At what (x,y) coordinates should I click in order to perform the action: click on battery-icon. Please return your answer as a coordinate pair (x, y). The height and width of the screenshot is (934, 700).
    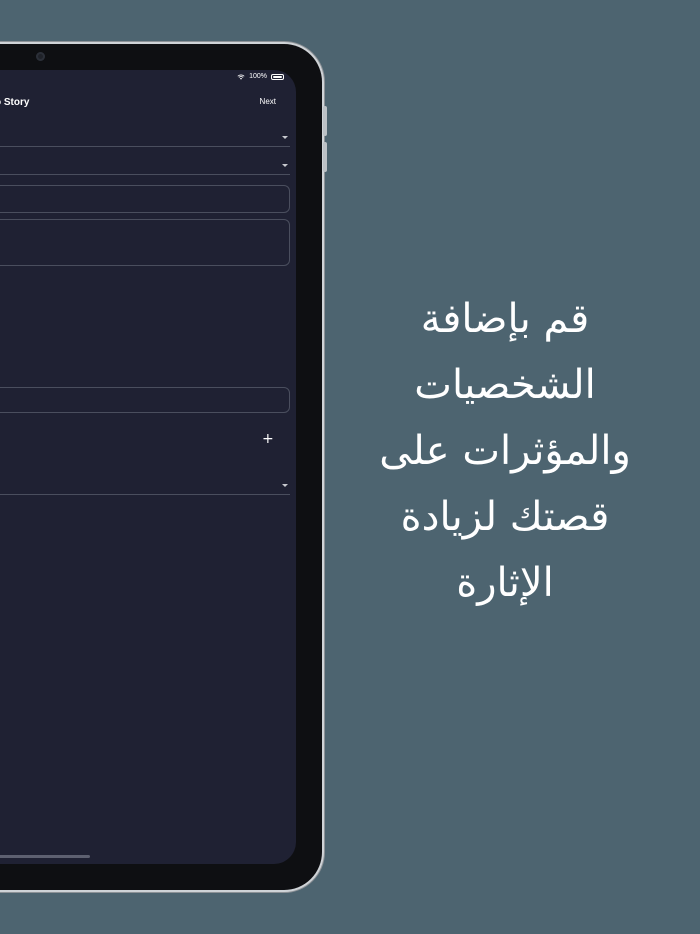
    Looking at the image, I should click on (277, 76).